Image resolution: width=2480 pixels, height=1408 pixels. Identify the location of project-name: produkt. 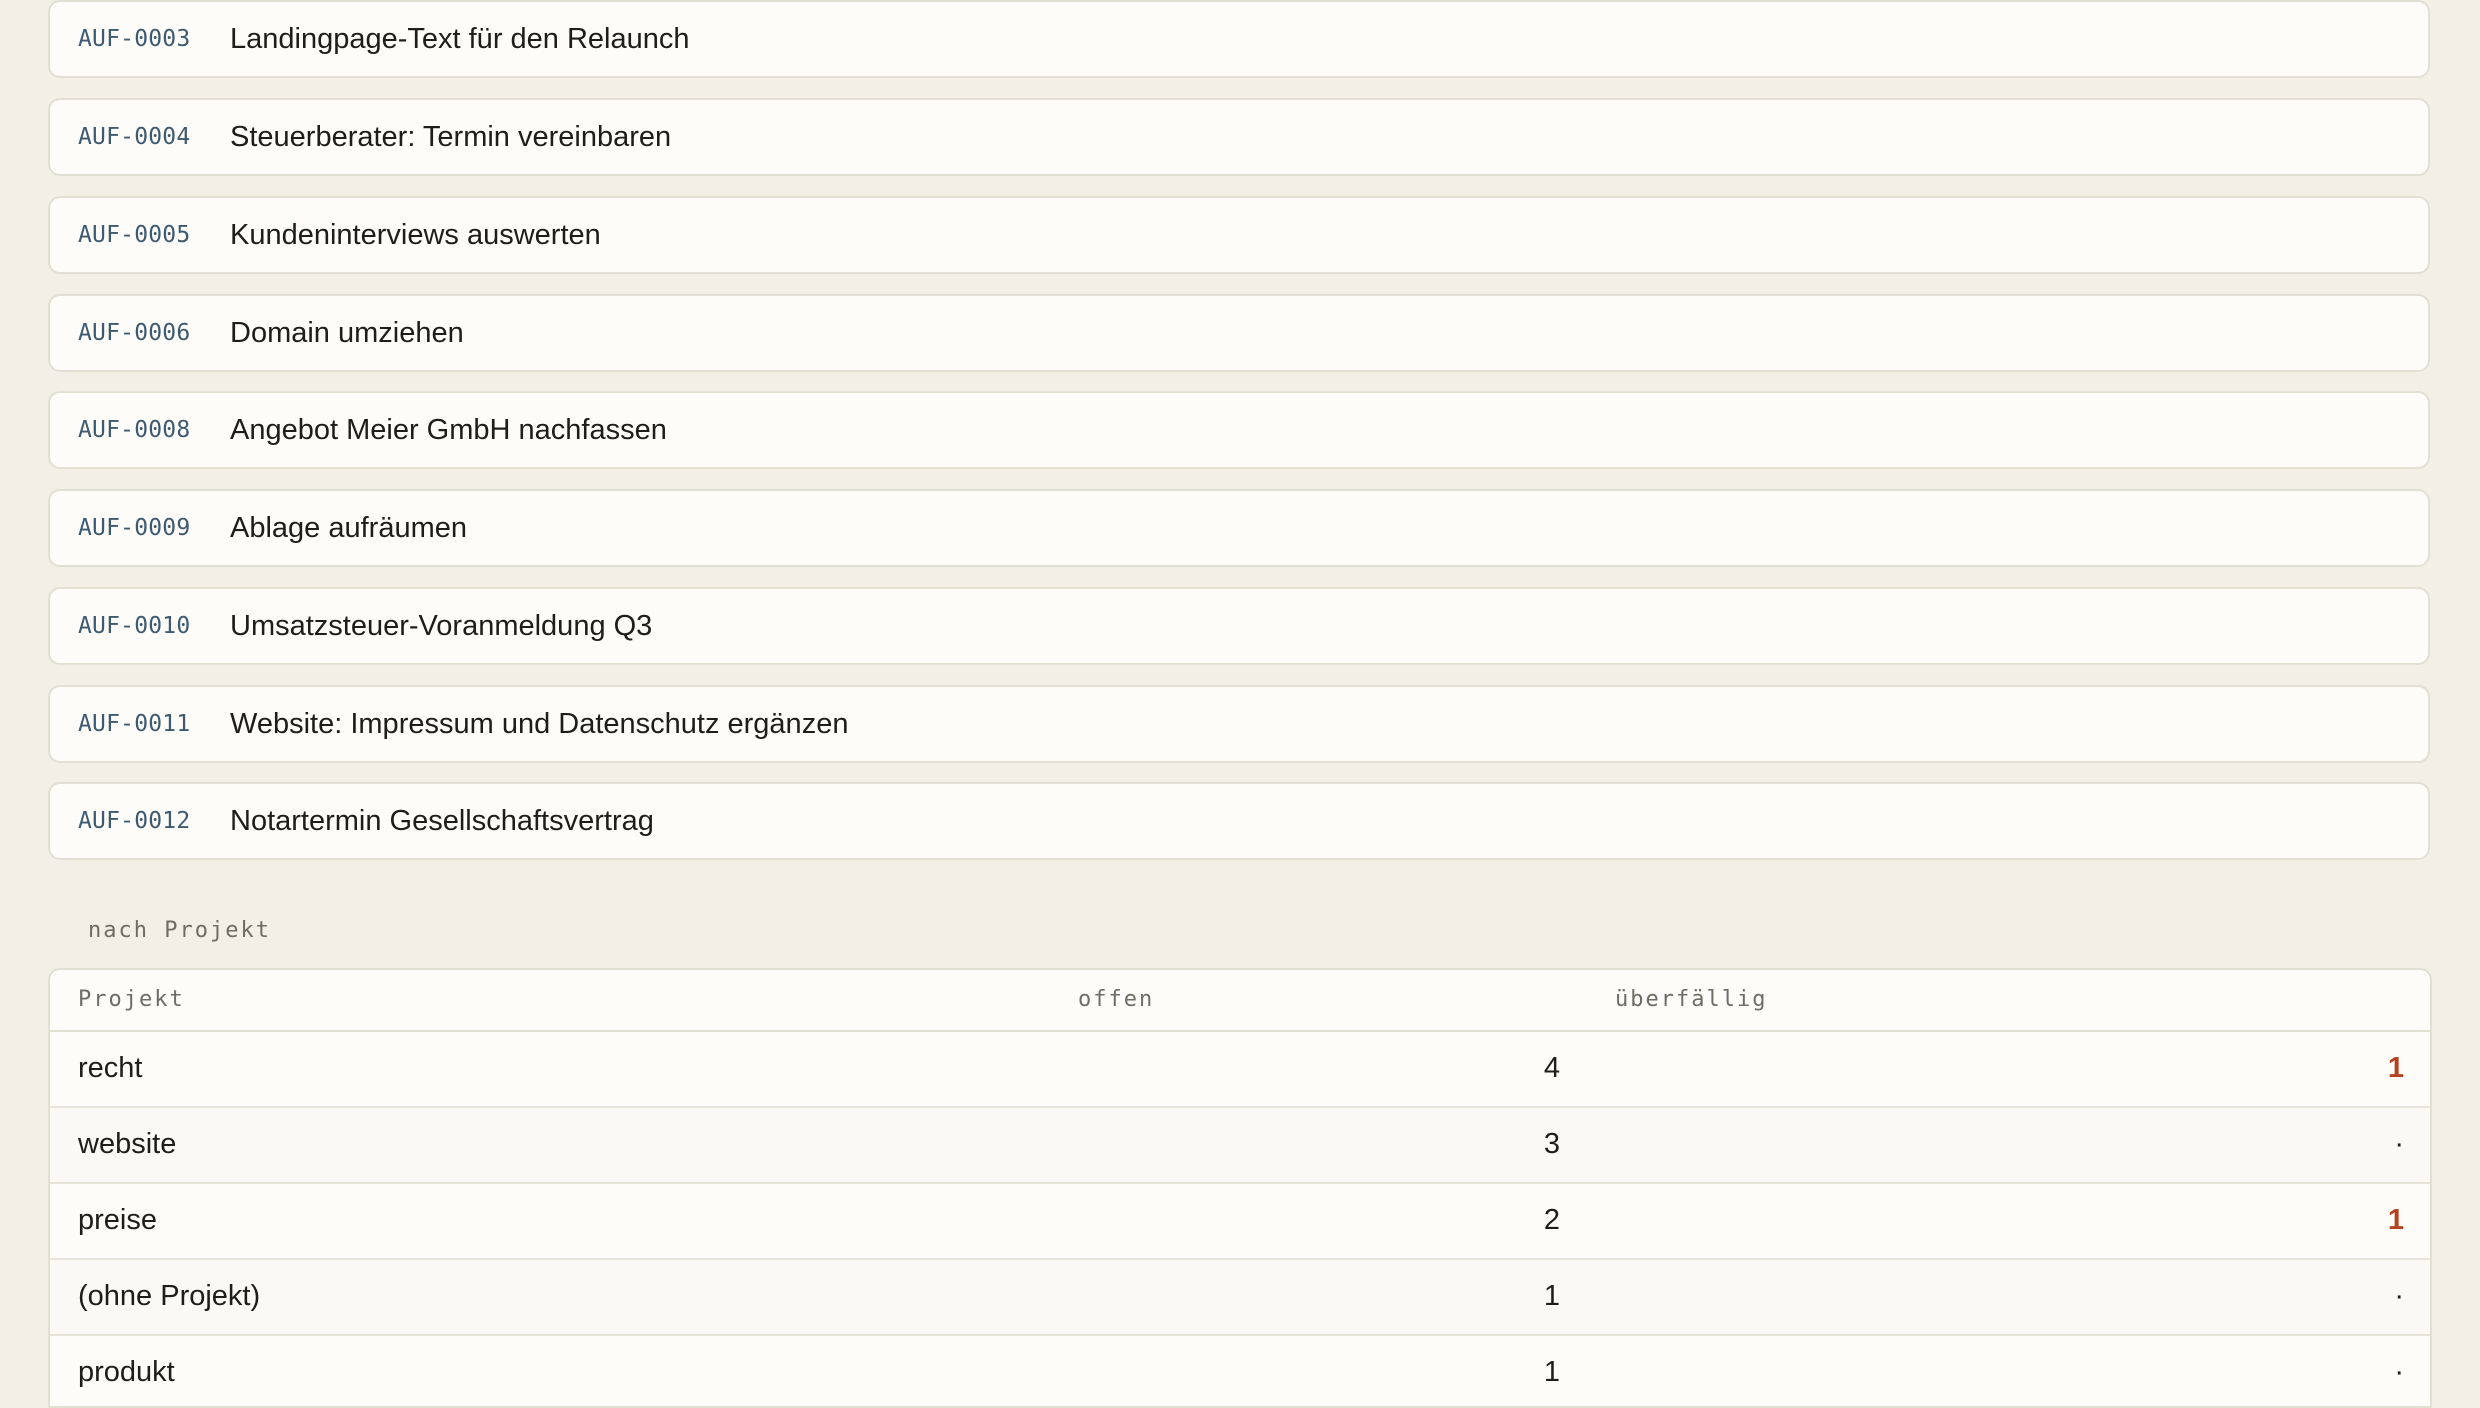
(126, 1372).